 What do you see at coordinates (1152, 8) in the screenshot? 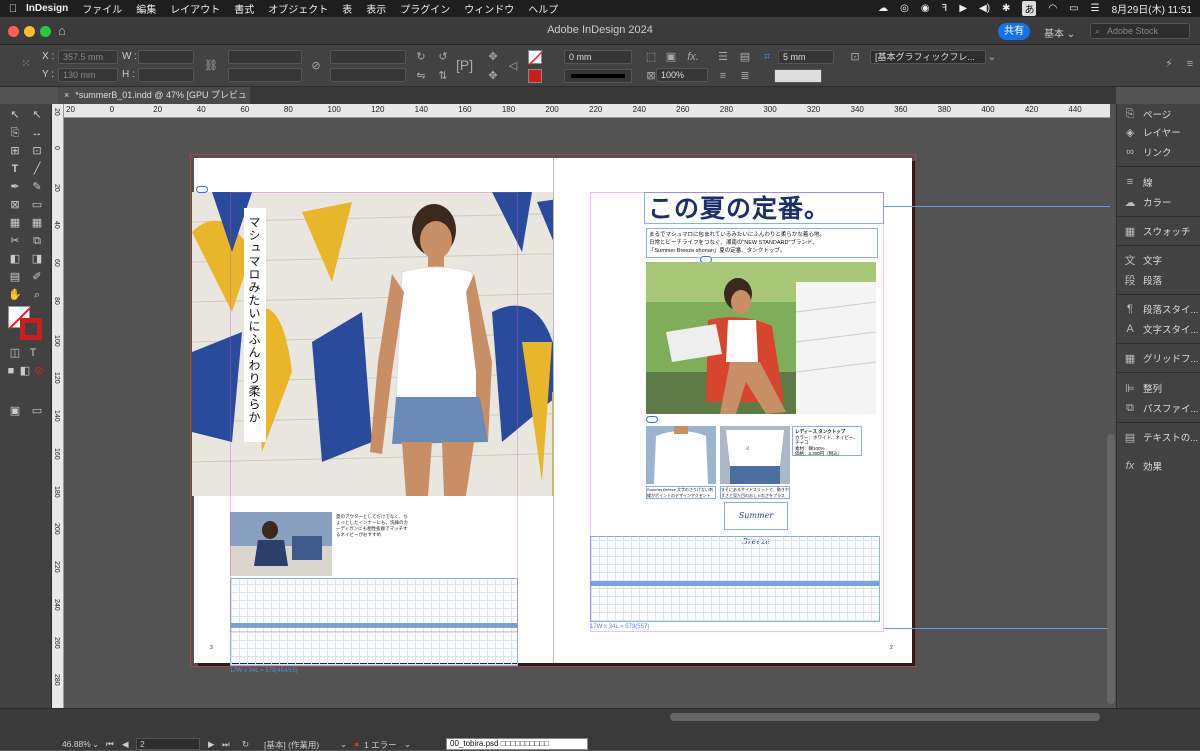
I see `datetime: 8月29日(木) 11:51` at bounding box center [1152, 8].